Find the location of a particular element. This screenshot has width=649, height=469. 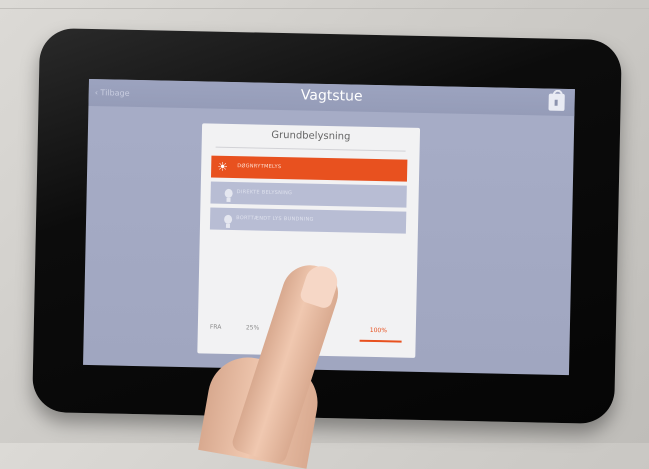

level-25: 25% is located at coordinates (252, 327).